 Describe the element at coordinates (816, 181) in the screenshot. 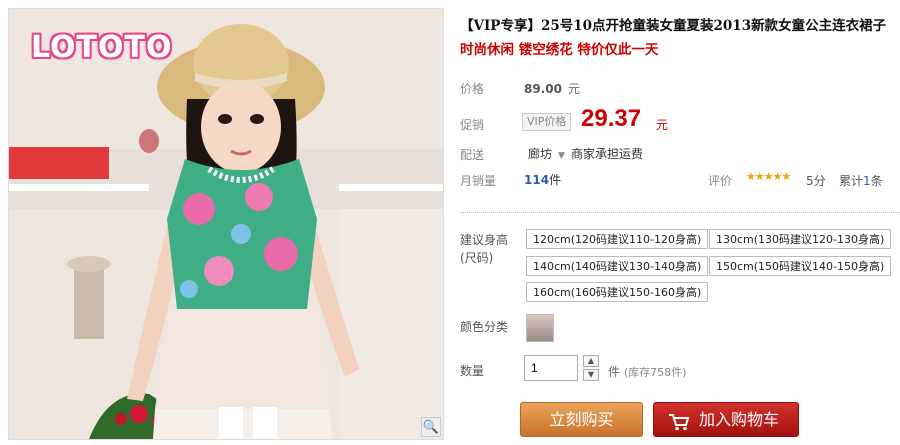

I see `rating-score: 5分` at that location.